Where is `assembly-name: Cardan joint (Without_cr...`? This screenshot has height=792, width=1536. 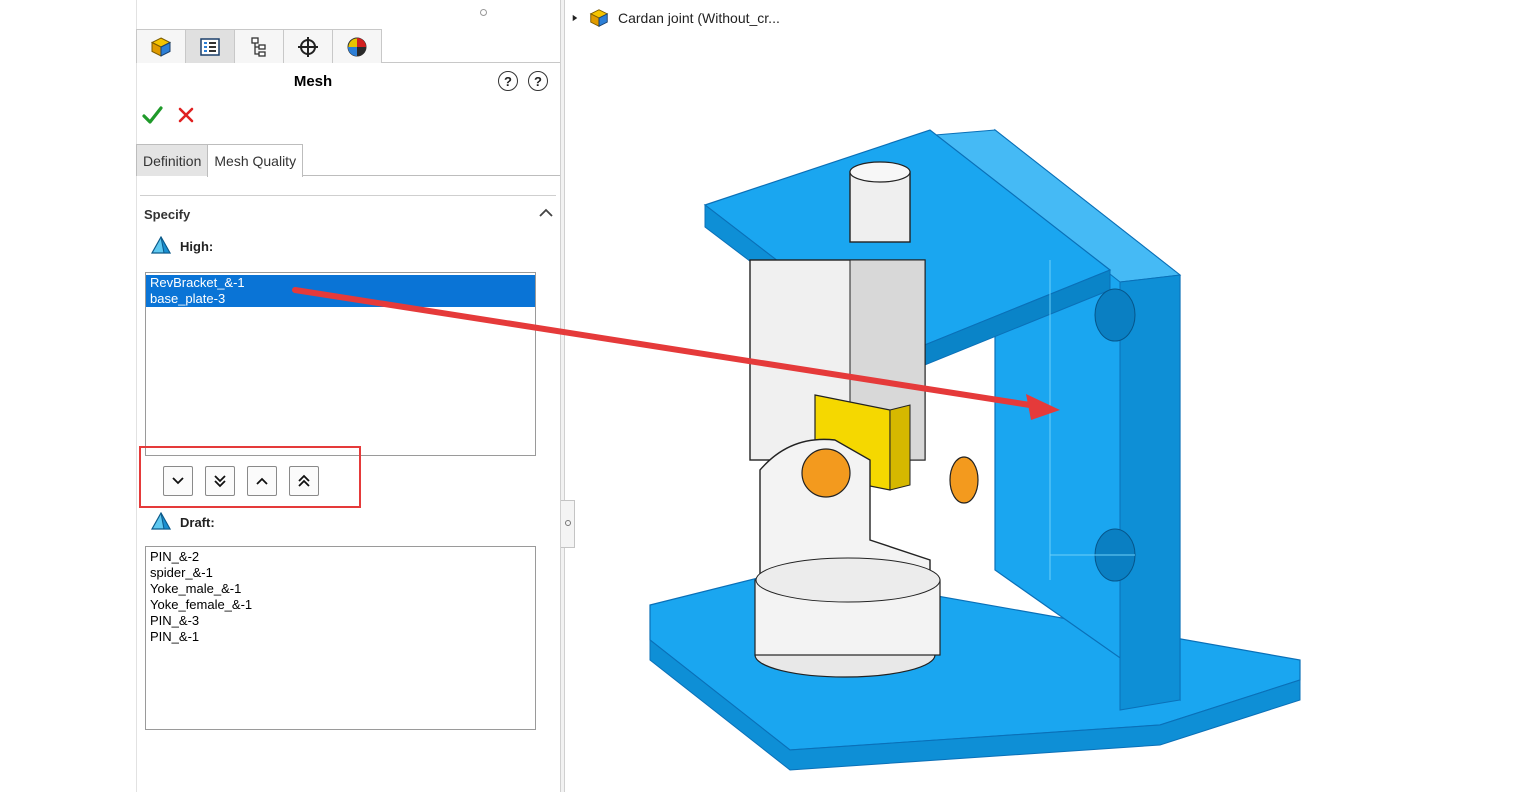
assembly-name: Cardan joint (Without_cr... is located at coordinates (699, 18).